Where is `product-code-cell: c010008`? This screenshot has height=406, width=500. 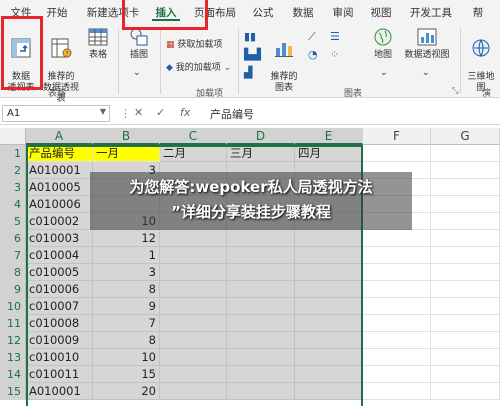 product-code-cell: c010008 is located at coordinates (59, 323).